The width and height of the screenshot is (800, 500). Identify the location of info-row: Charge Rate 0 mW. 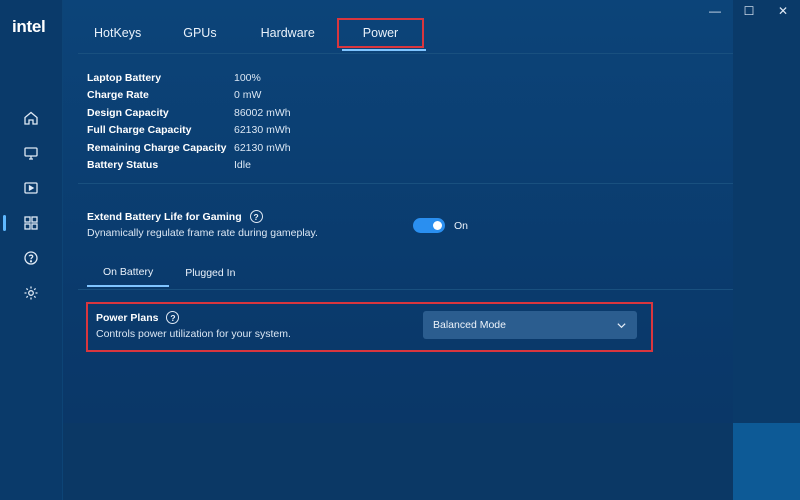
(189, 96).